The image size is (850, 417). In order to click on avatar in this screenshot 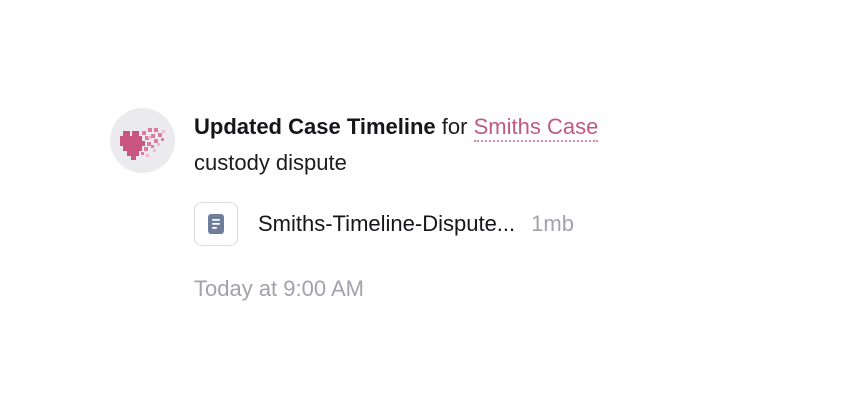, I will do `click(142, 140)`.